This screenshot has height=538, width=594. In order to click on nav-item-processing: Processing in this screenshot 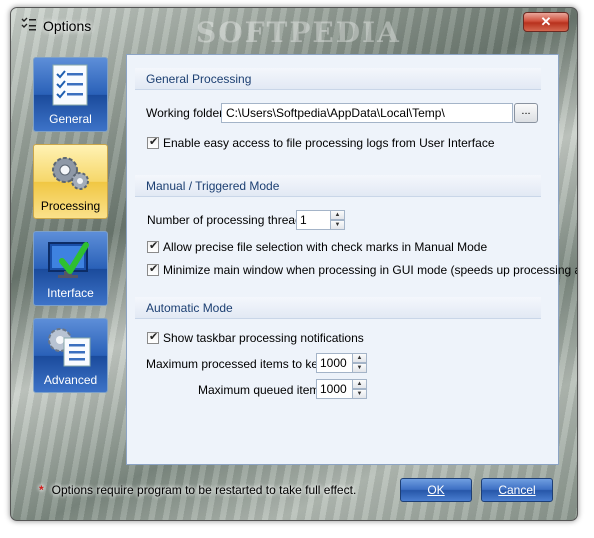, I will do `click(70, 181)`.